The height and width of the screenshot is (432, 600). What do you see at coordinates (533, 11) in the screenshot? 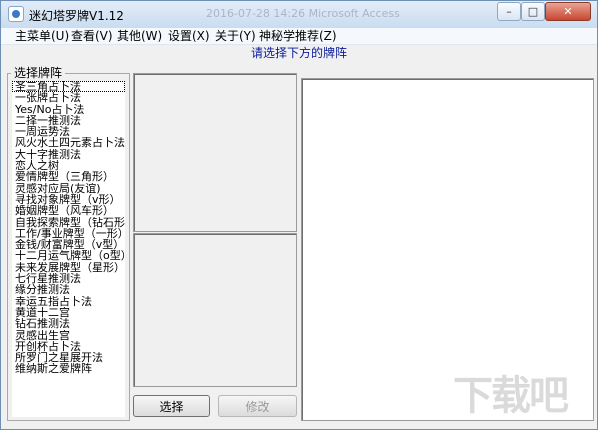
I see `maximize-icon: □` at bounding box center [533, 11].